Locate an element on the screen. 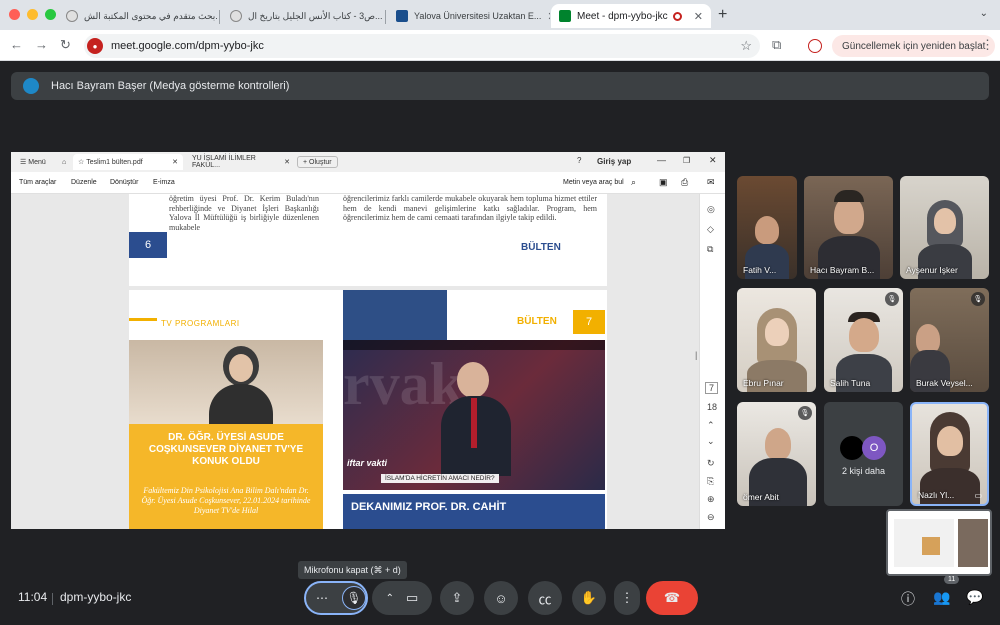  clock: 11:04 is located at coordinates (33, 597).